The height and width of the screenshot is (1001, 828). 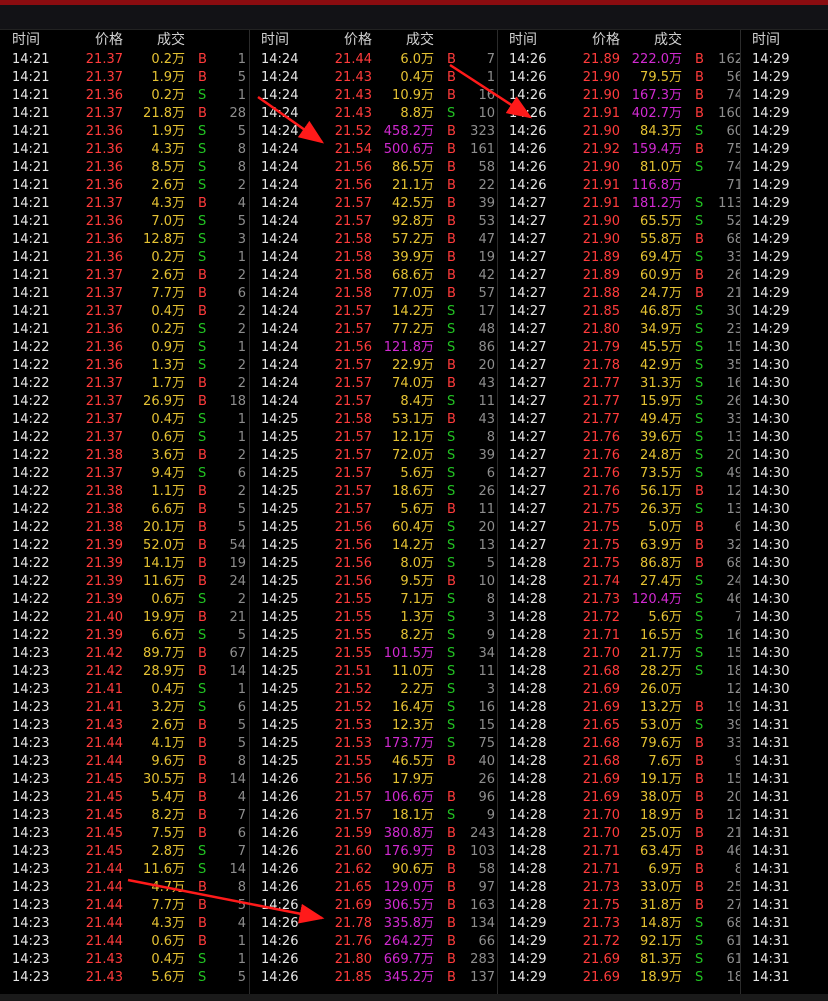 I want to click on trade-row: 14:2721.8034.9万S23, so click(x=618, y=330).